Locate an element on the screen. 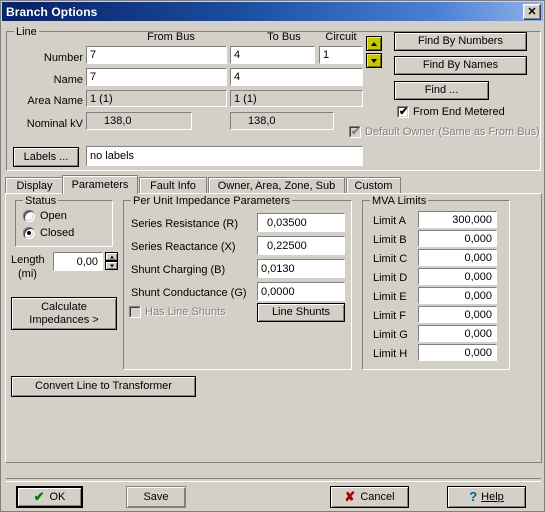 The height and width of the screenshot is (512, 545). tab-owner-area-zone-sub: Owner, Area, Zone, Sub is located at coordinates (276, 185).